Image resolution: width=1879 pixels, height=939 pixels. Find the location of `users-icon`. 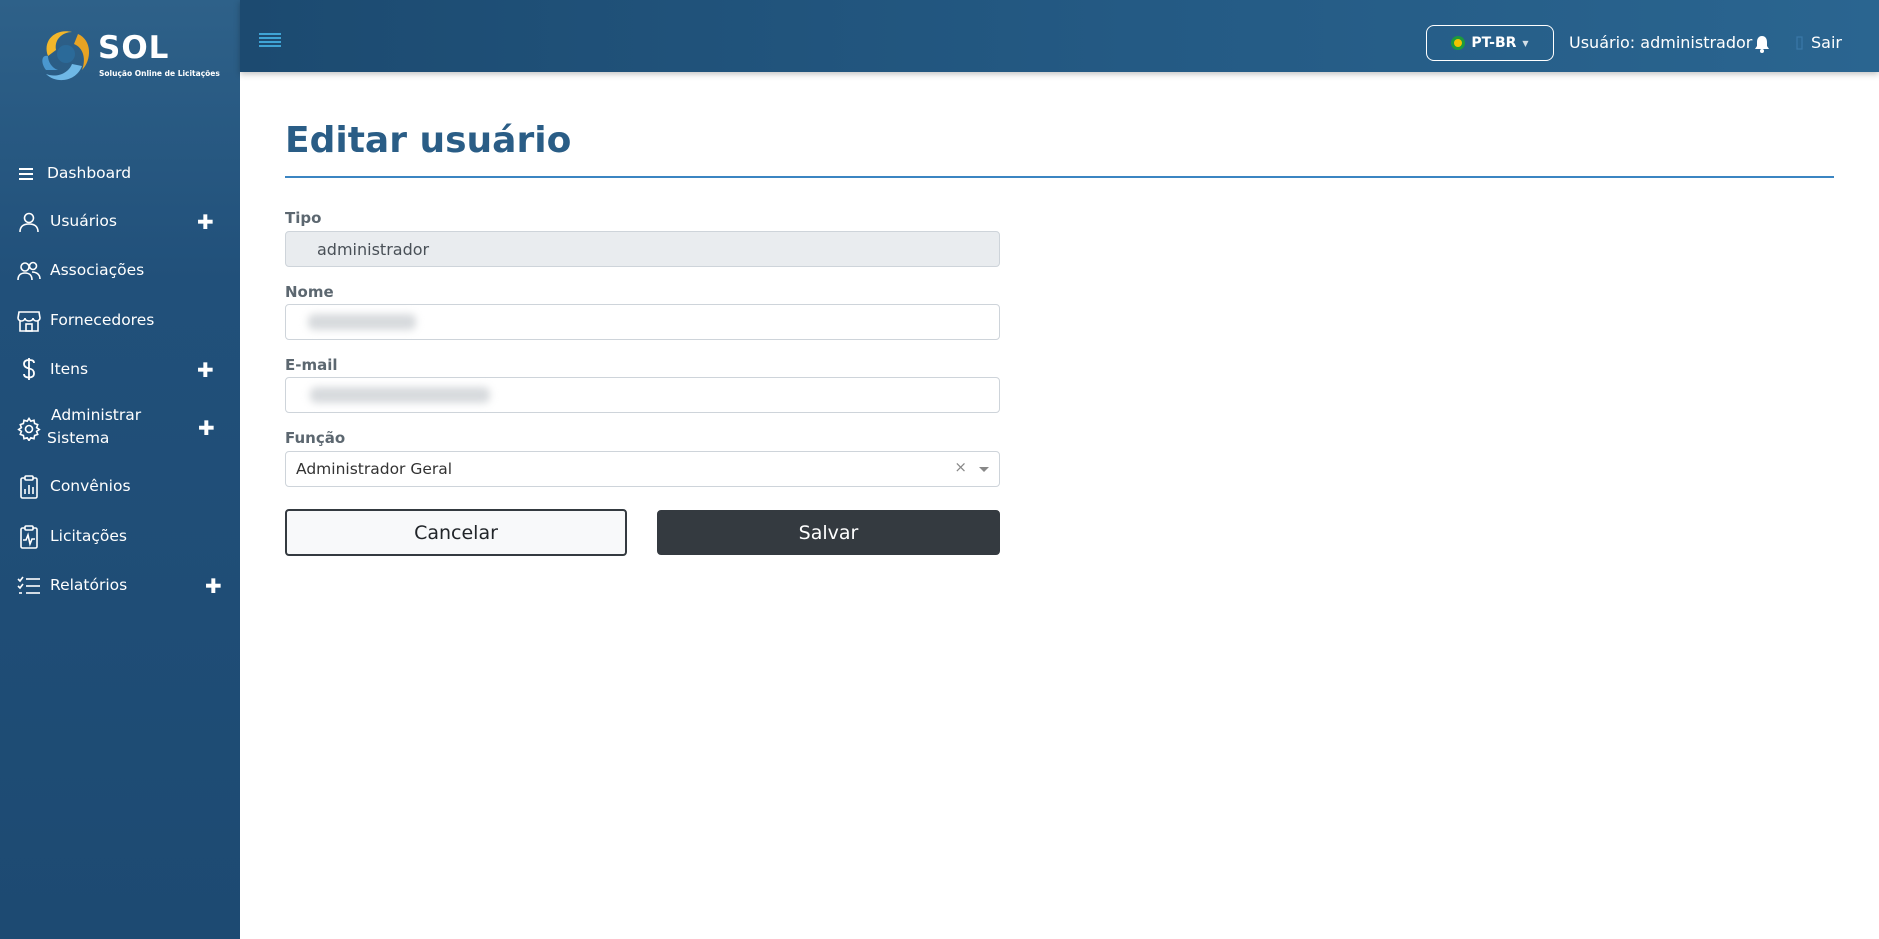

users-icon is located at coordinates (29, 271).